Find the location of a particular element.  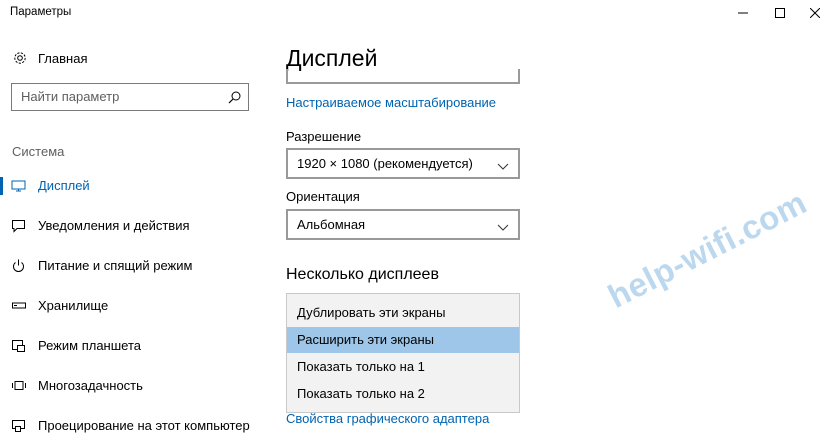

sidebar-item-tablet-mode: Режим планшета is located at coordinates (131, 346).